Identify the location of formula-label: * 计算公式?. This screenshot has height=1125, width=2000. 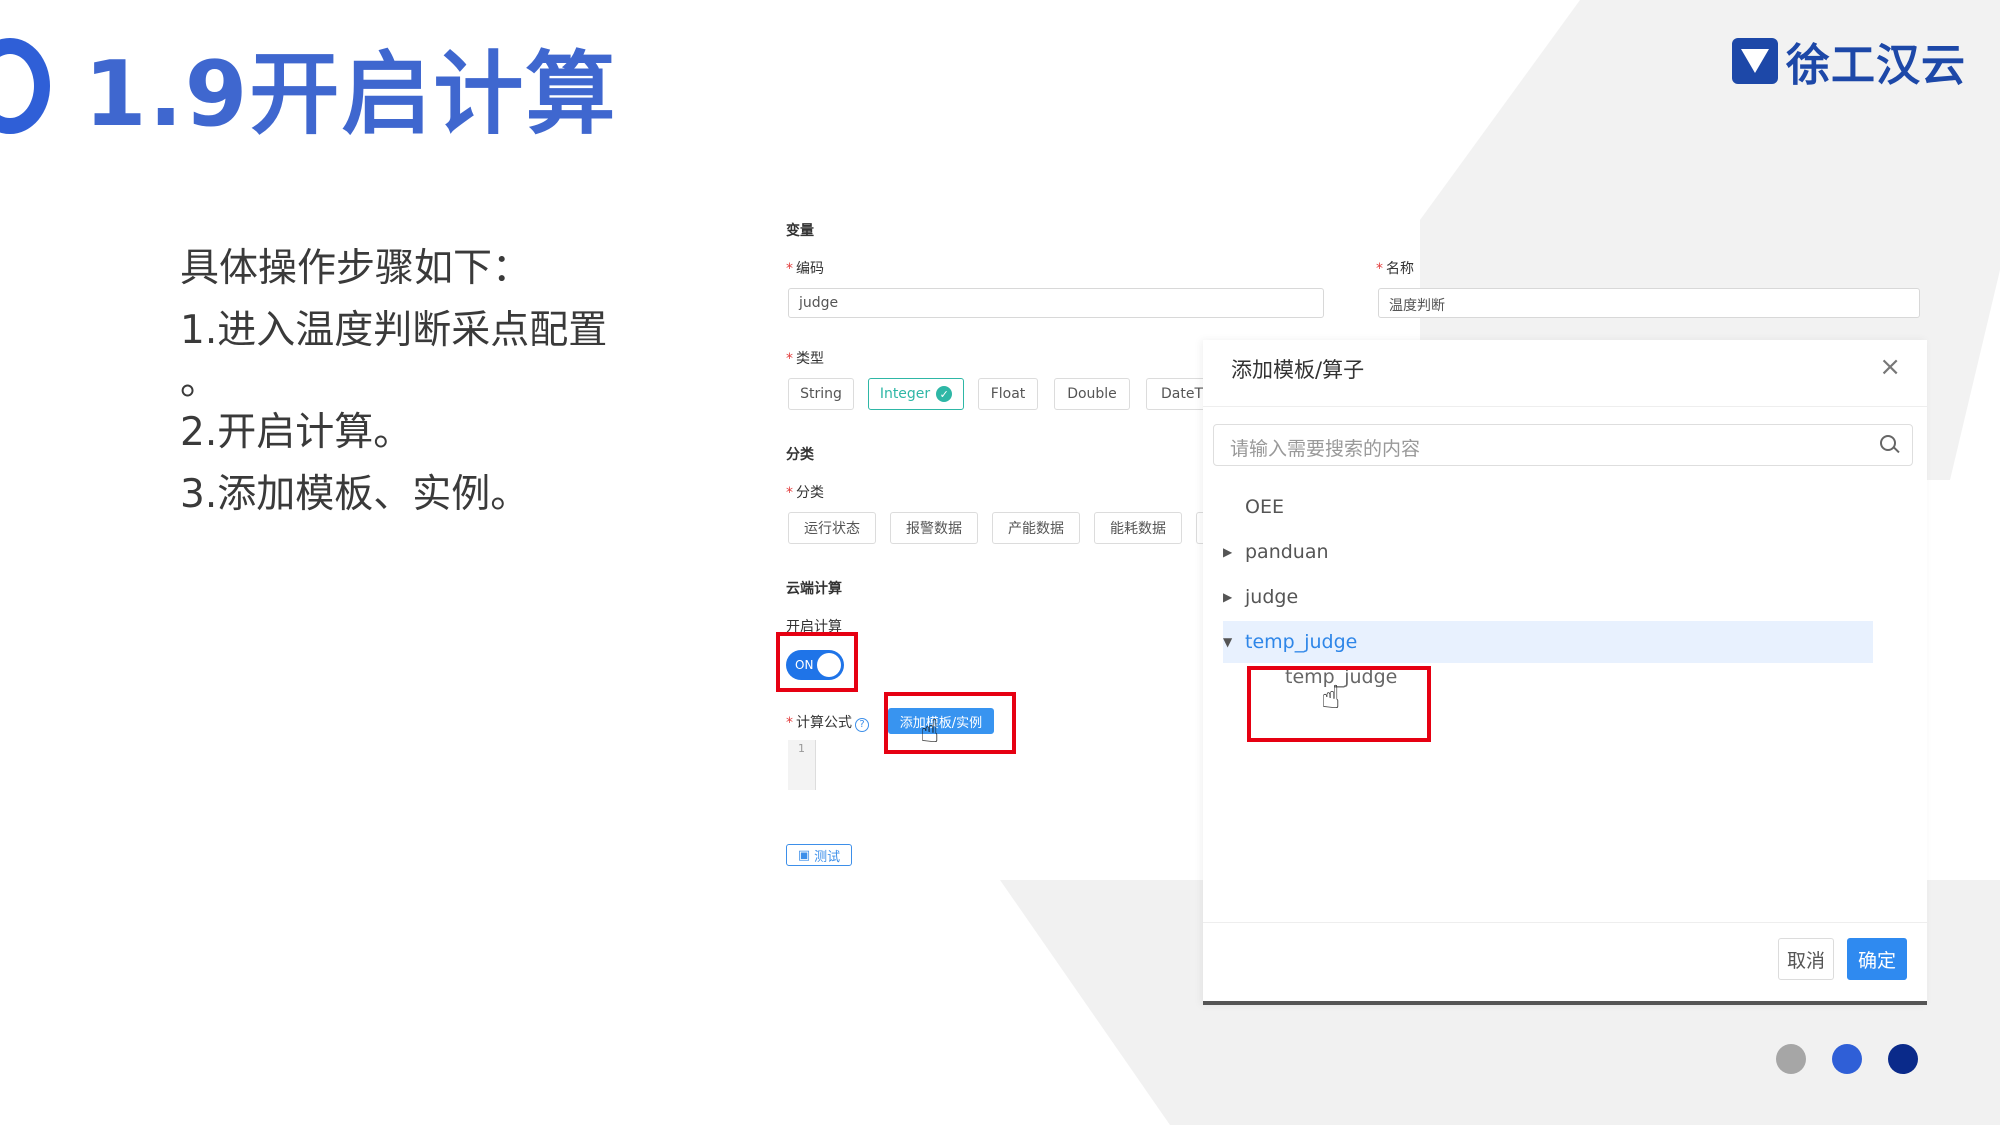
(827, 722).